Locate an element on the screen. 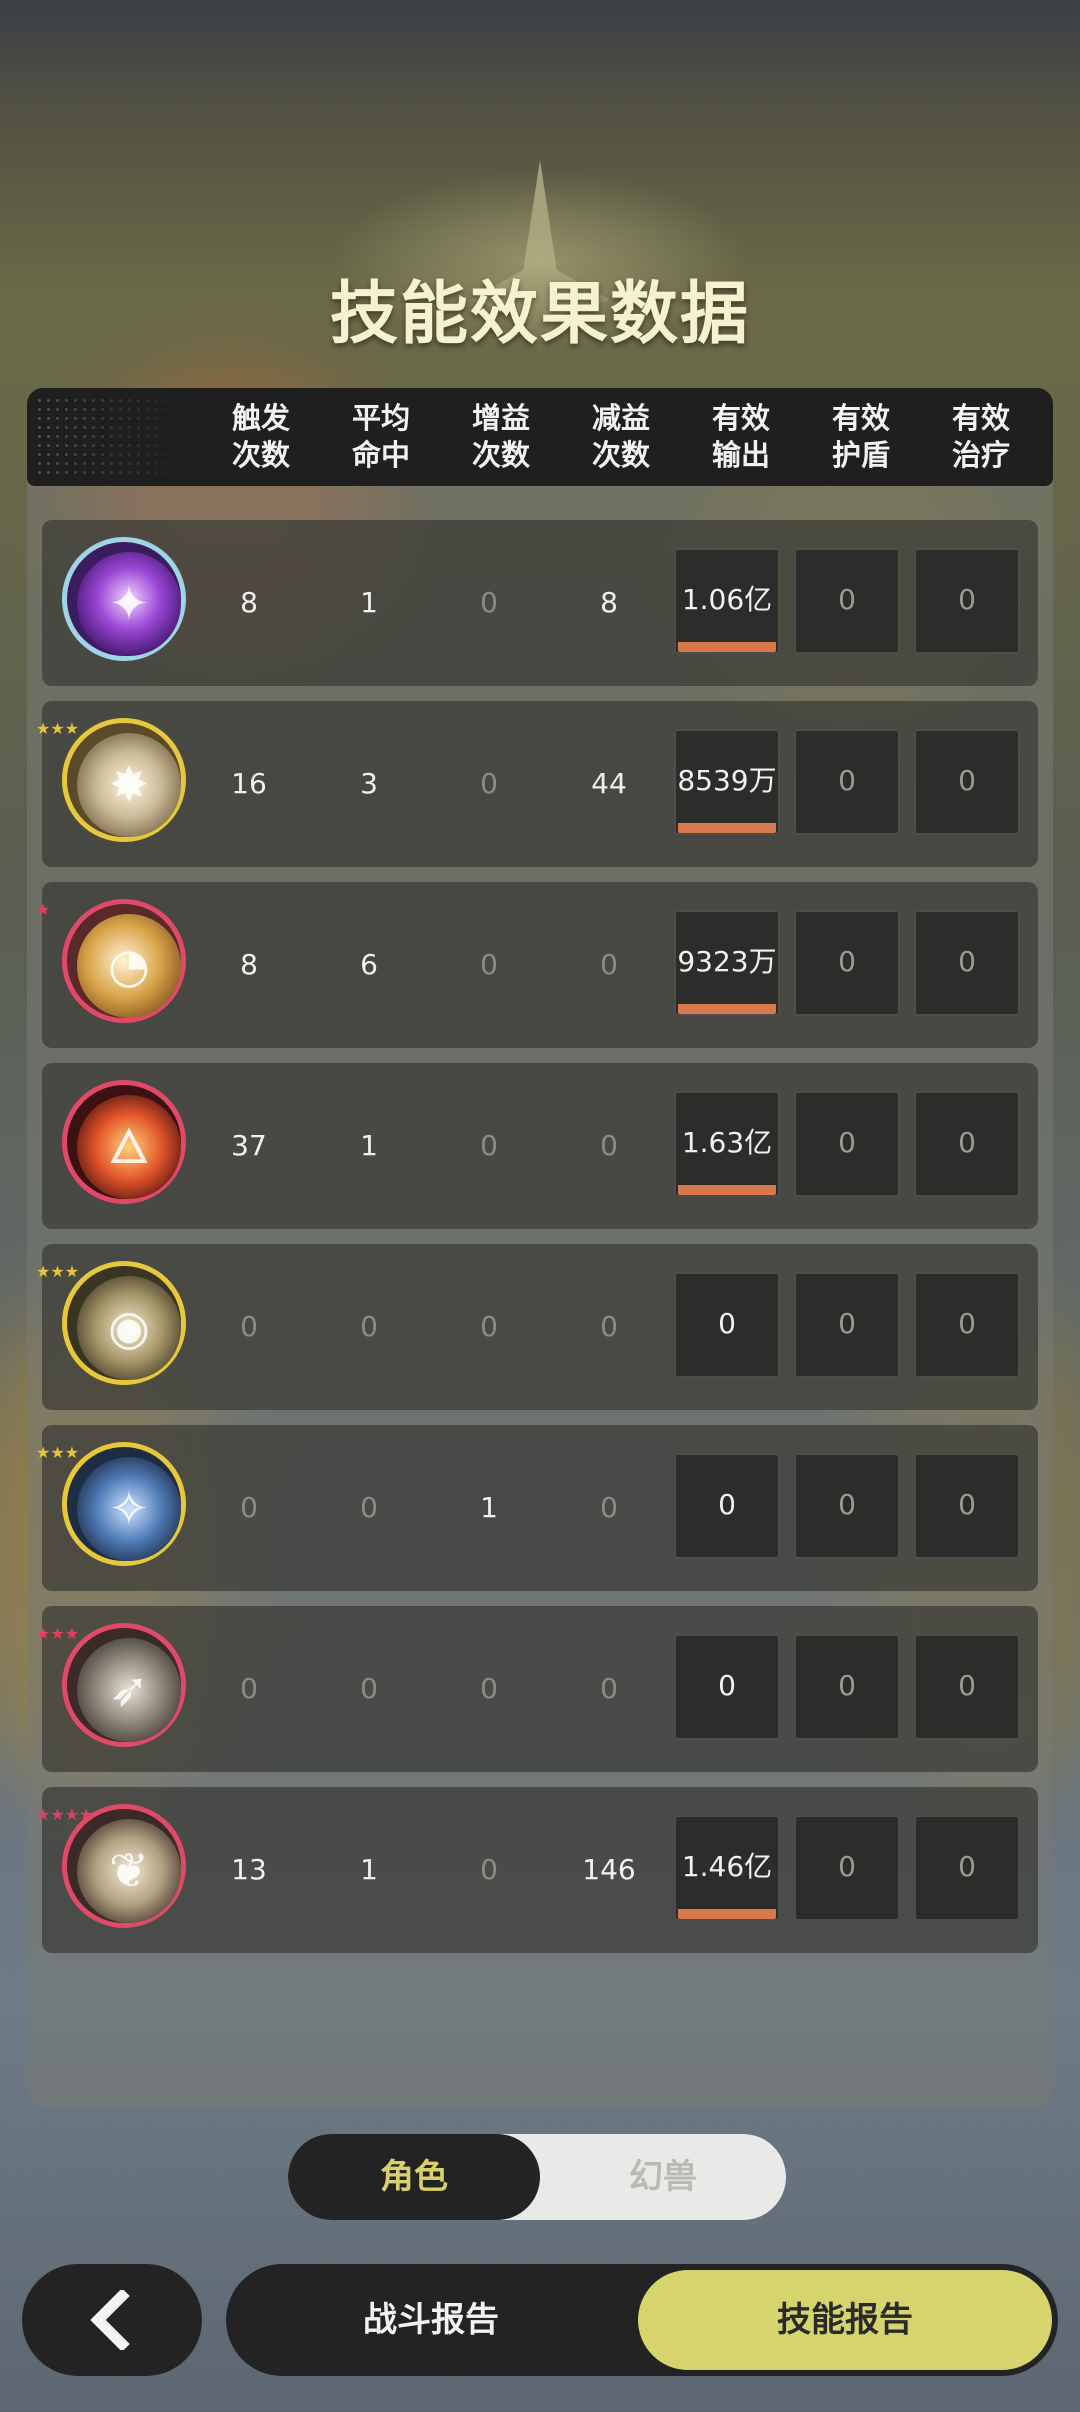  header-effective-output: 有效 输出 is located at coordinates (740, 436).